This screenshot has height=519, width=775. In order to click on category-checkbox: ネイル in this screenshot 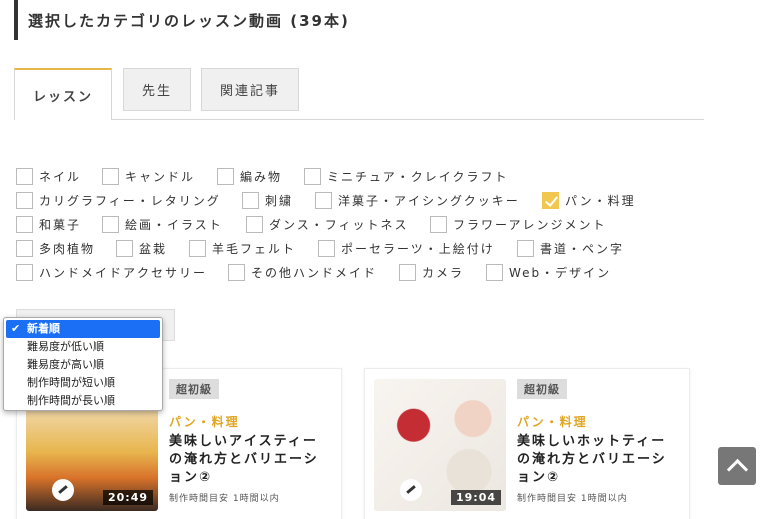, I will do `click(48, 176)`.